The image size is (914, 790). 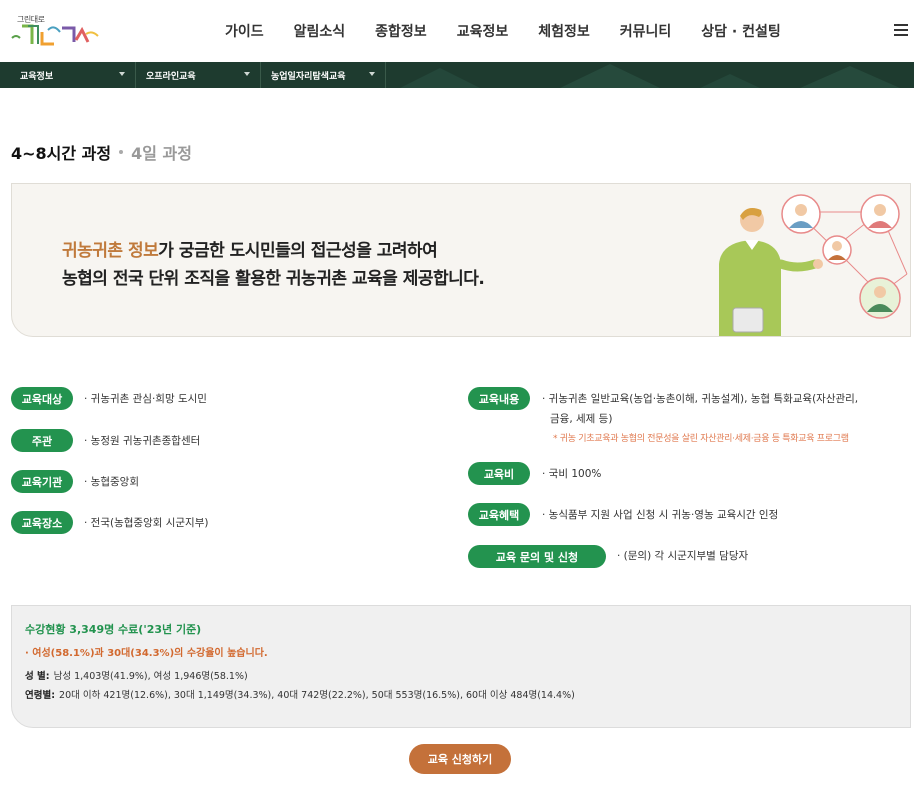 I want to click on tab-short-course: 4~8시간 과정, so click(x=61, y=152).